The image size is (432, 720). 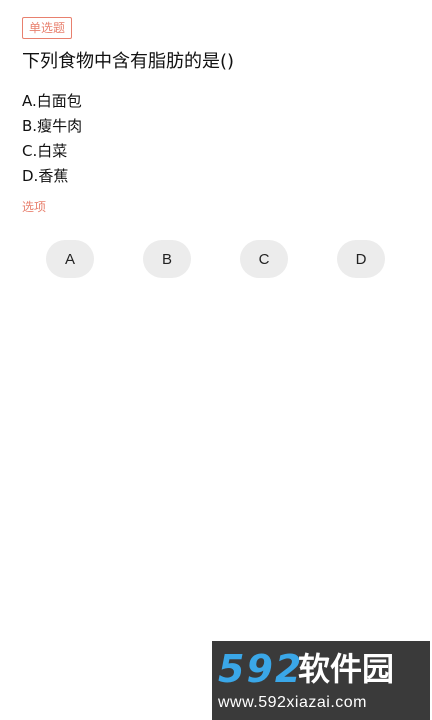 I want to click on option-letter: A., so click(x=29, y=101).